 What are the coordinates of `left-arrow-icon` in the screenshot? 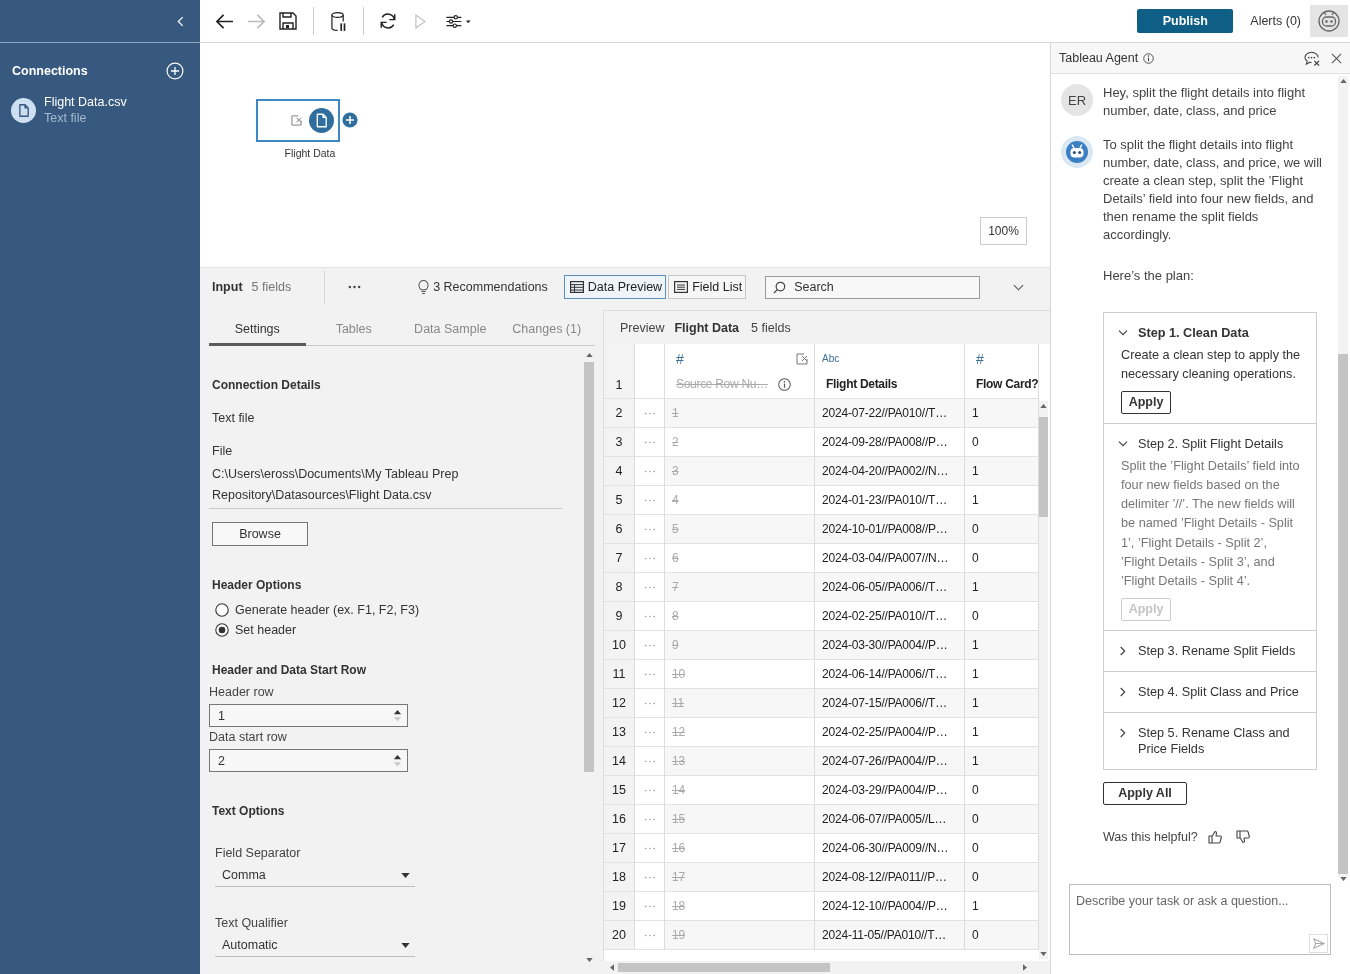 It's located at (224, 21).